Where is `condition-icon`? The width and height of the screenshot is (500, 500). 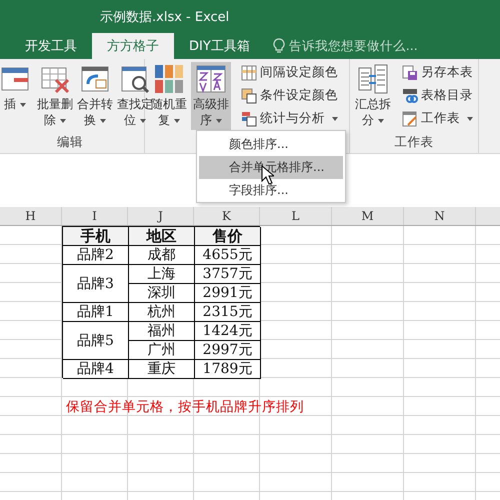
condition-icon is located at coordinates (249, 96).